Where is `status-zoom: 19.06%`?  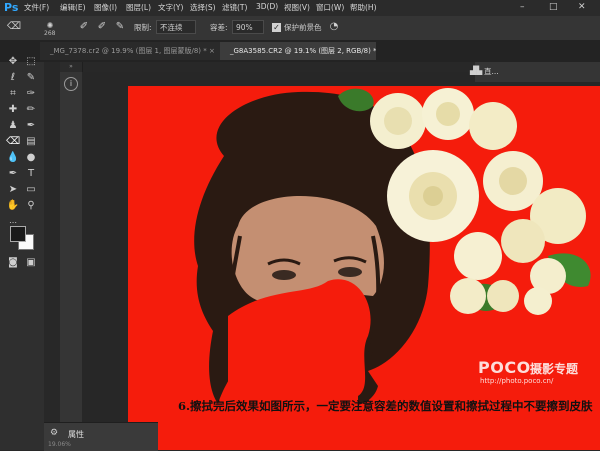 status-zoom: 19.06% is located at coordinates (59, 444).